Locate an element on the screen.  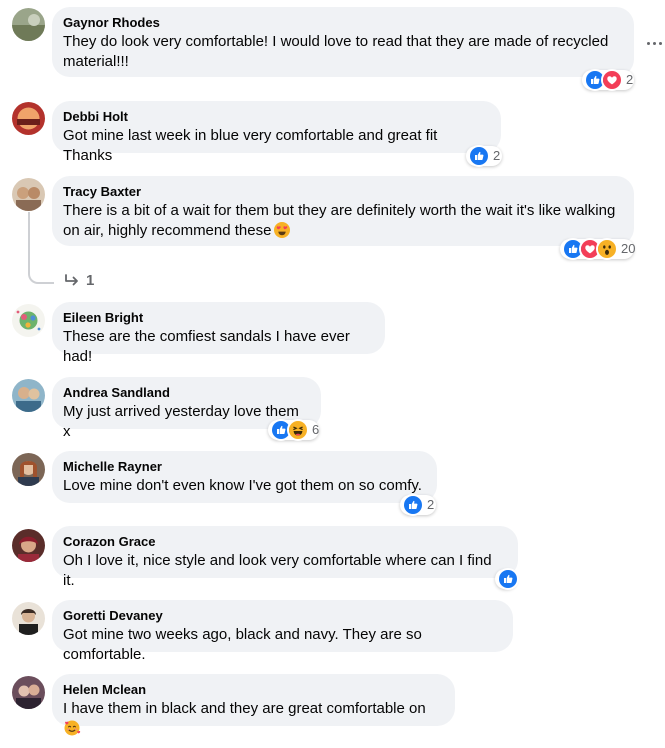
wow-reaction-icon is located at coordinates (607, 249).